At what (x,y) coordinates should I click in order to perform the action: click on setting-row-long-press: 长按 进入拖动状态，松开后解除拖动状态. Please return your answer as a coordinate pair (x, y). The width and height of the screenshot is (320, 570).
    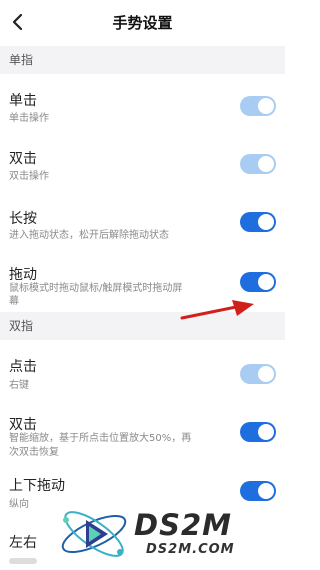
    Looking at the image, I should click on (142, 224).